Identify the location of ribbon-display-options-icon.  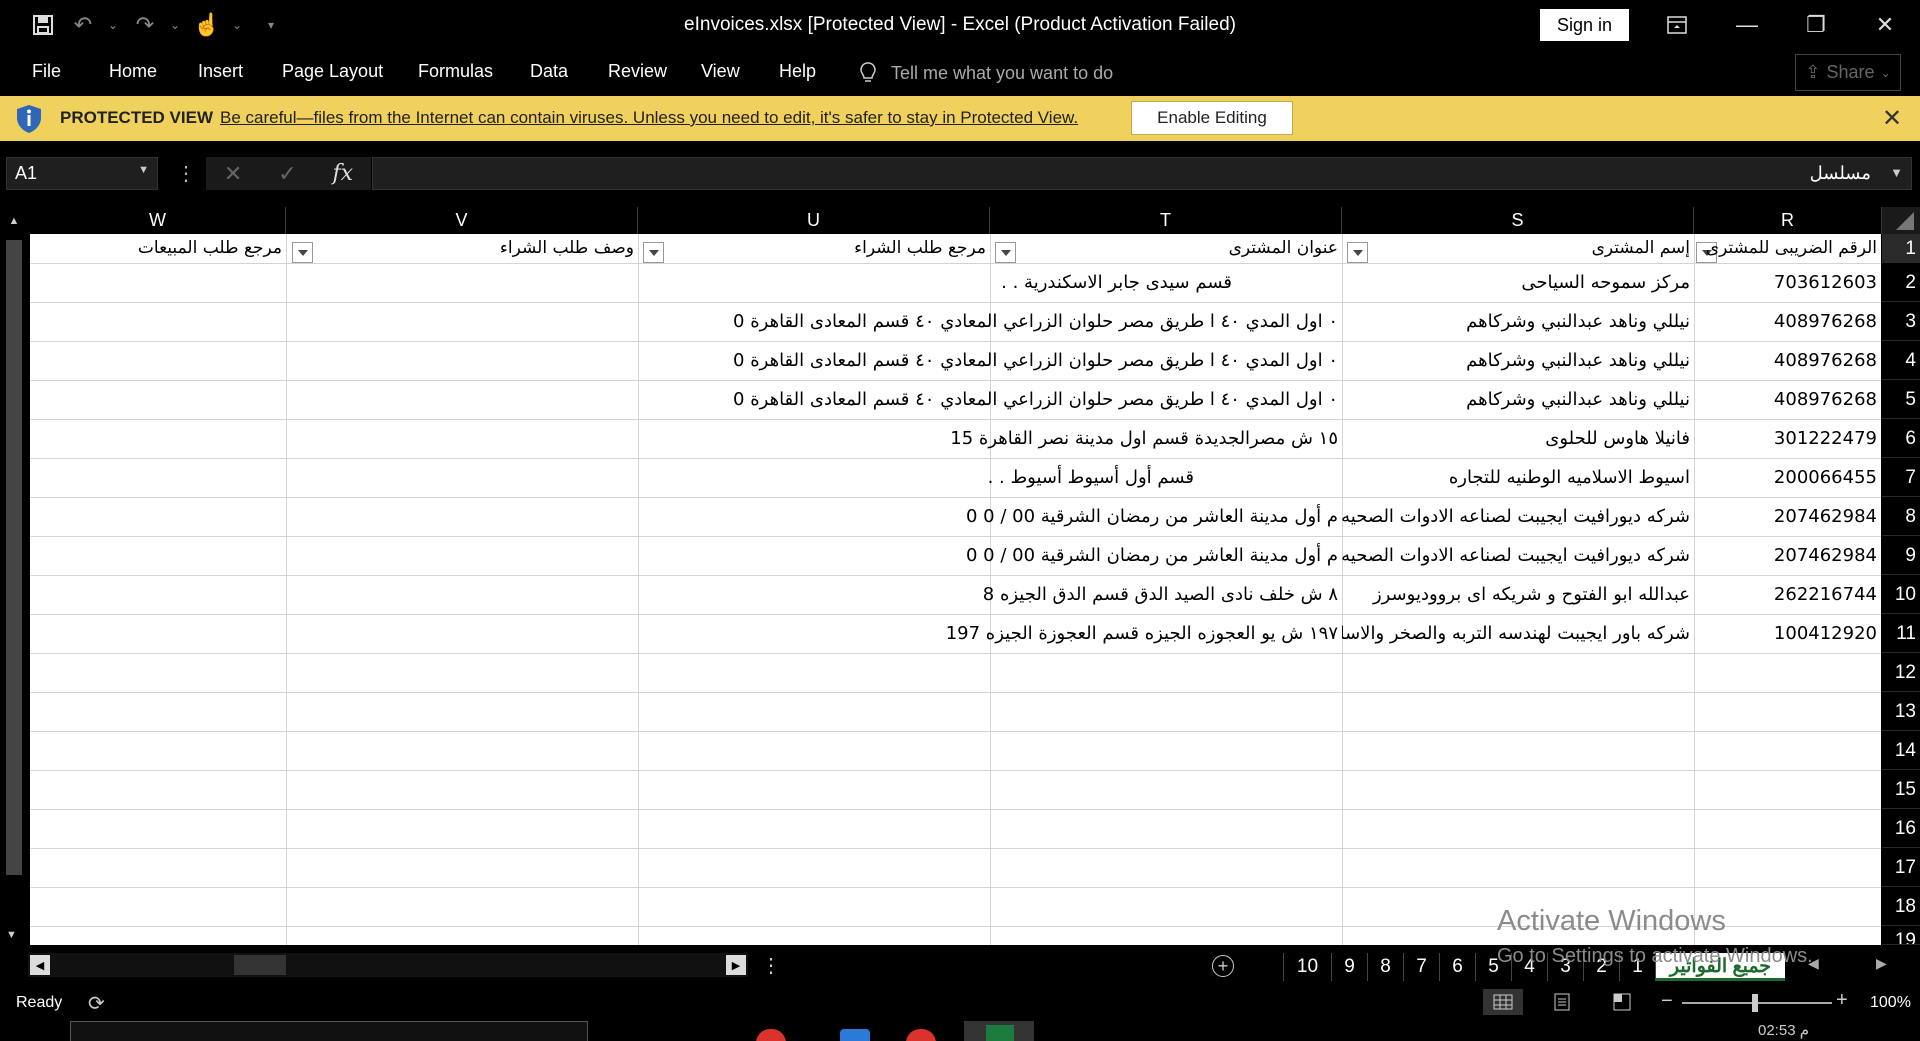
(1677, 25).